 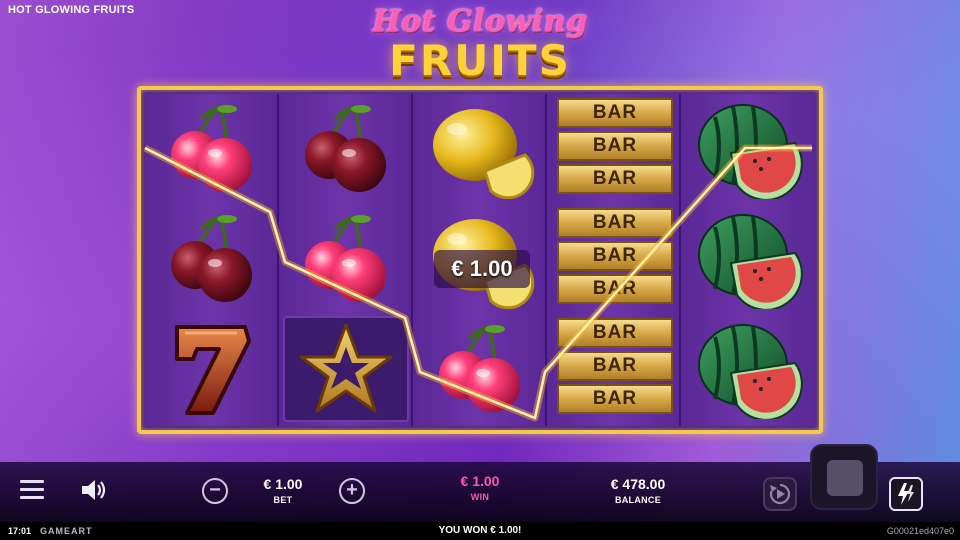 What do you see at coordinates (71, 10) in the screenshot?
I see `game-name: HOT GLOWING FRUITS` at bounding box center [71, 10].